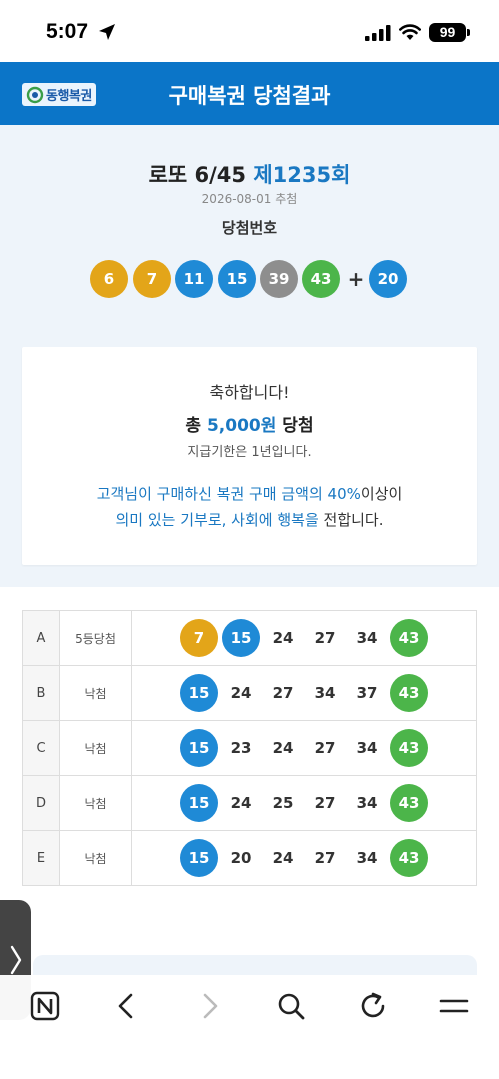 This screenshot has height=1079, width=499. I want to click on donation-message-line2: 의미 있는 기부로, 사회에 행복을 전합니다., so click(249, 519).